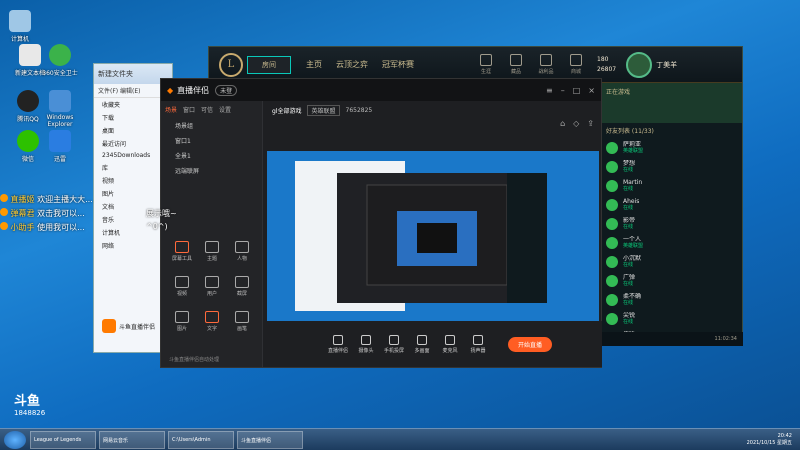 The image size is (800, 450). Describe the element at coordinates (671, 185) in the screenshot. I see `list-item: Martin 在线` at that location.